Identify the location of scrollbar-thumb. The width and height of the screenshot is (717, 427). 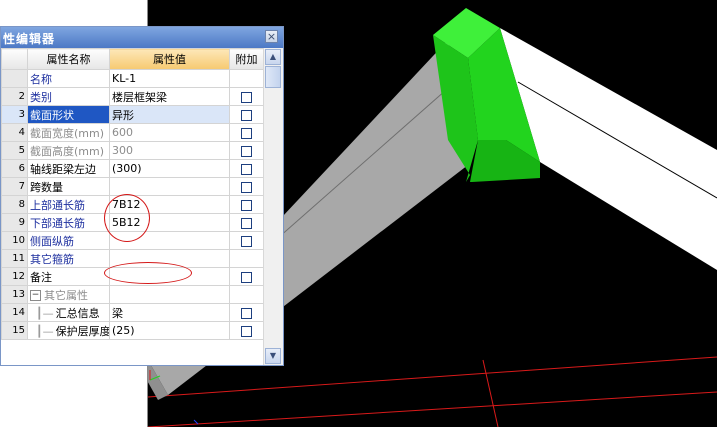
(273, 77).